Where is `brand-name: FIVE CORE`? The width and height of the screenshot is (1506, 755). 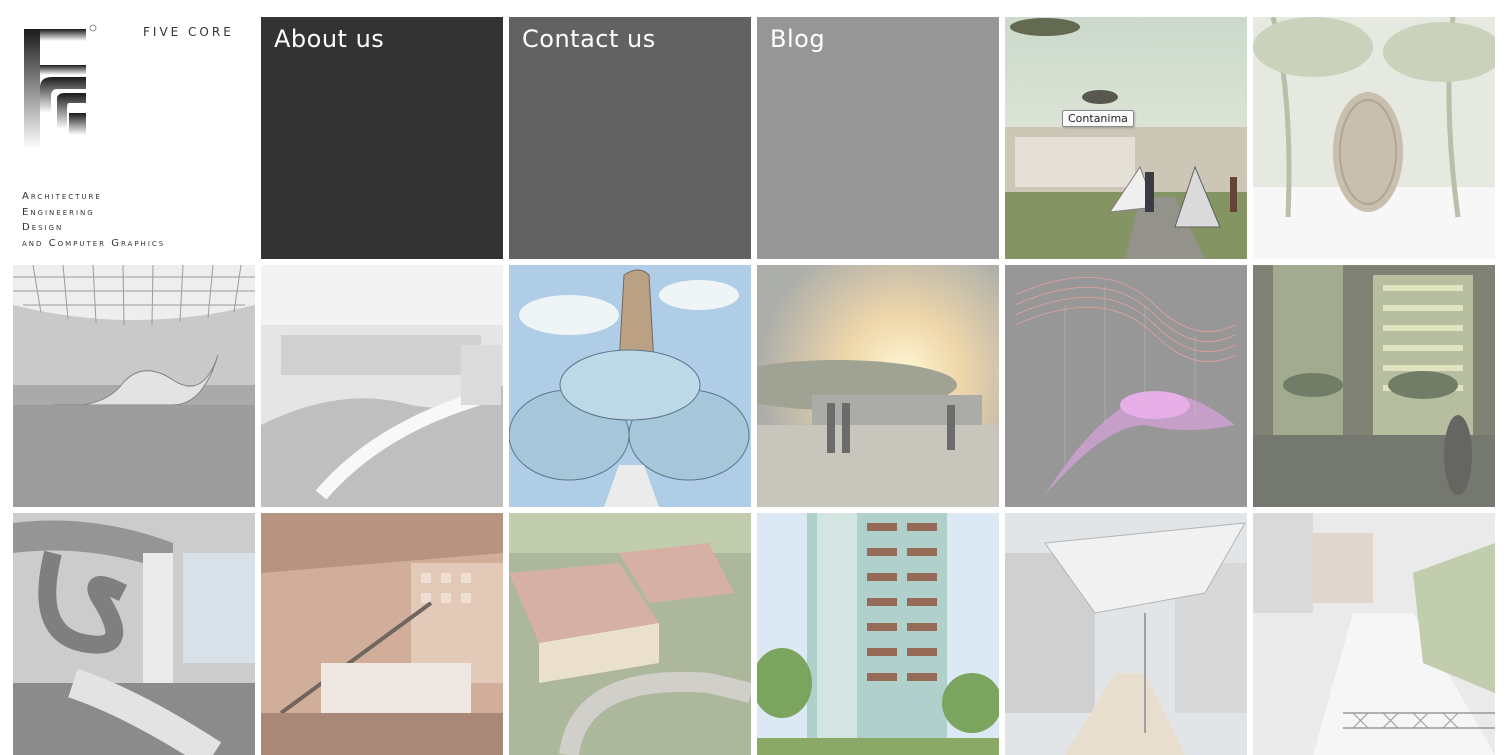
brand-name: FIVE CORE is located at coordinates (188, 32).